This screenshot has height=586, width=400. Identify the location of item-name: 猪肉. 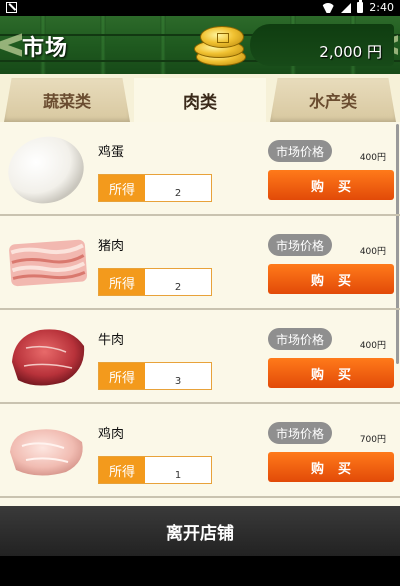
(111, 246).